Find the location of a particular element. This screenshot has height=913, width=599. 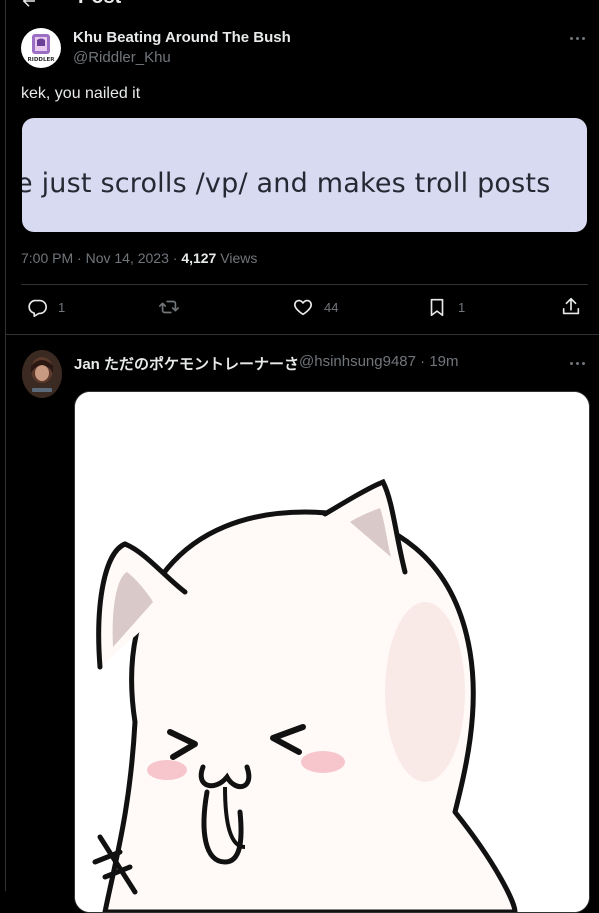

bookmark-count: 1 is located at coordinates (462, 307).